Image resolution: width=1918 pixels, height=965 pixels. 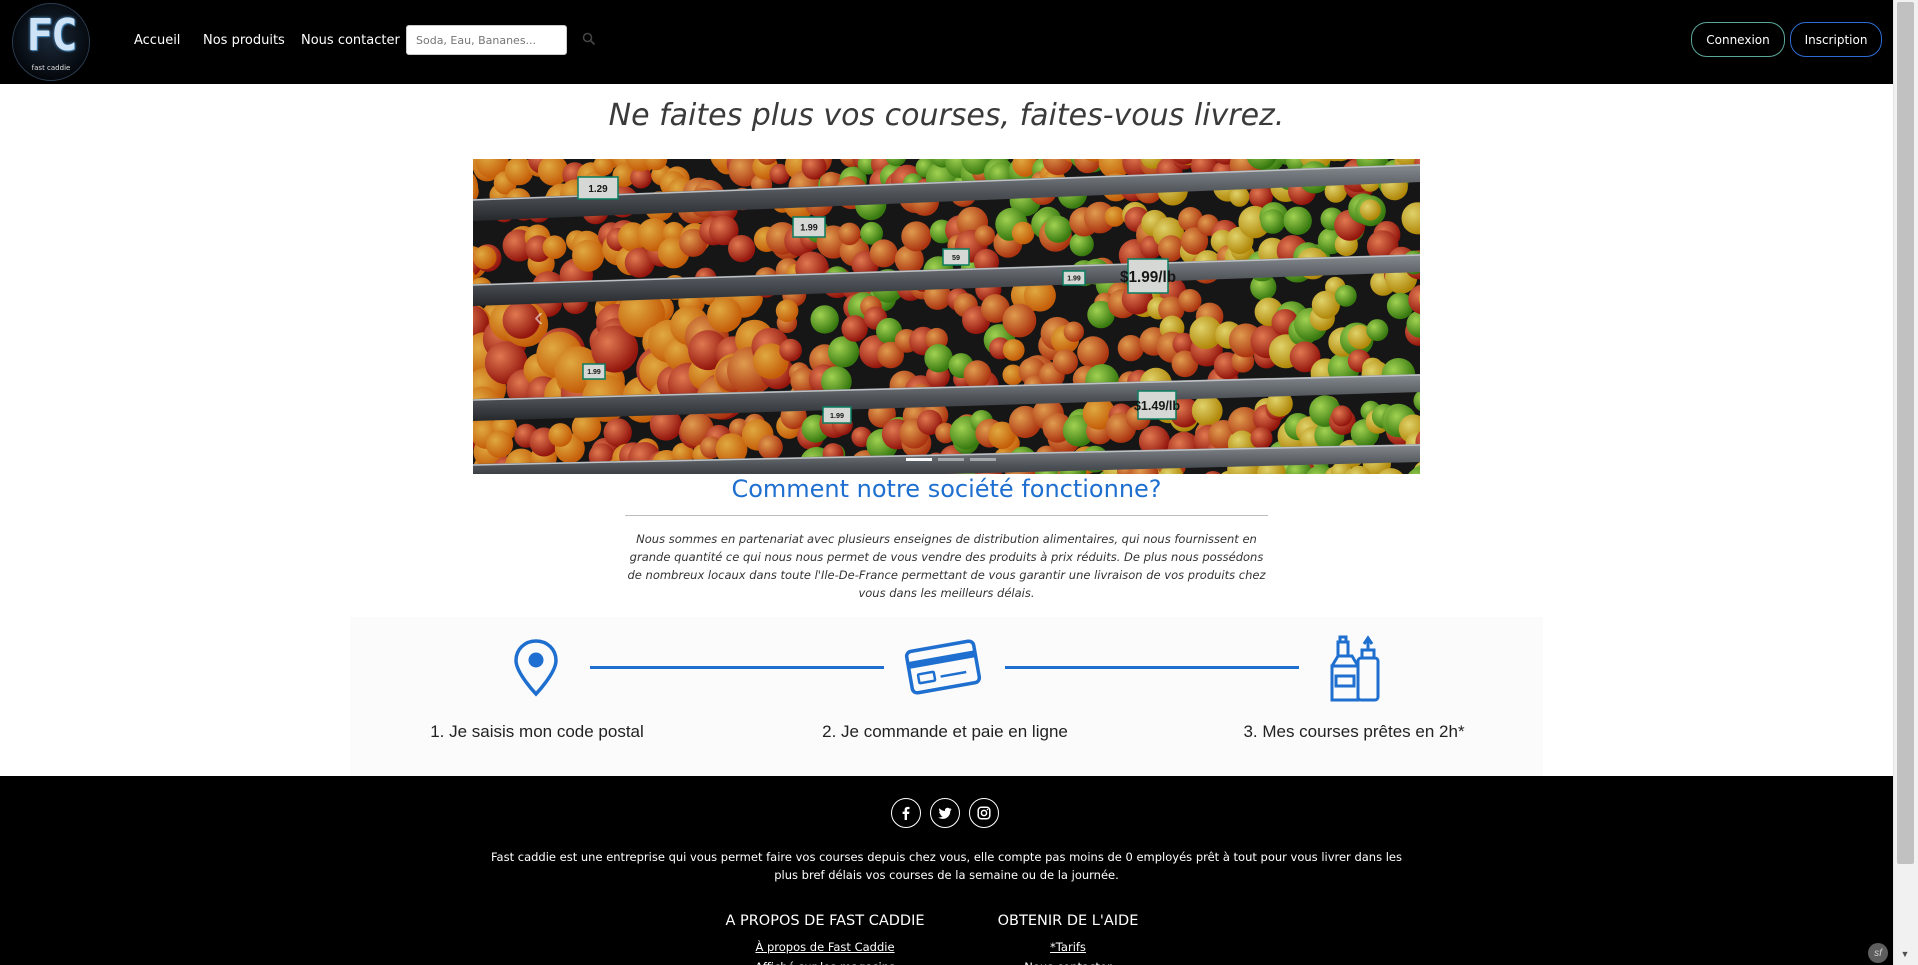 I want to click on nav-link-nous-contacter: Nous contacter, so click(x=350, y=40).